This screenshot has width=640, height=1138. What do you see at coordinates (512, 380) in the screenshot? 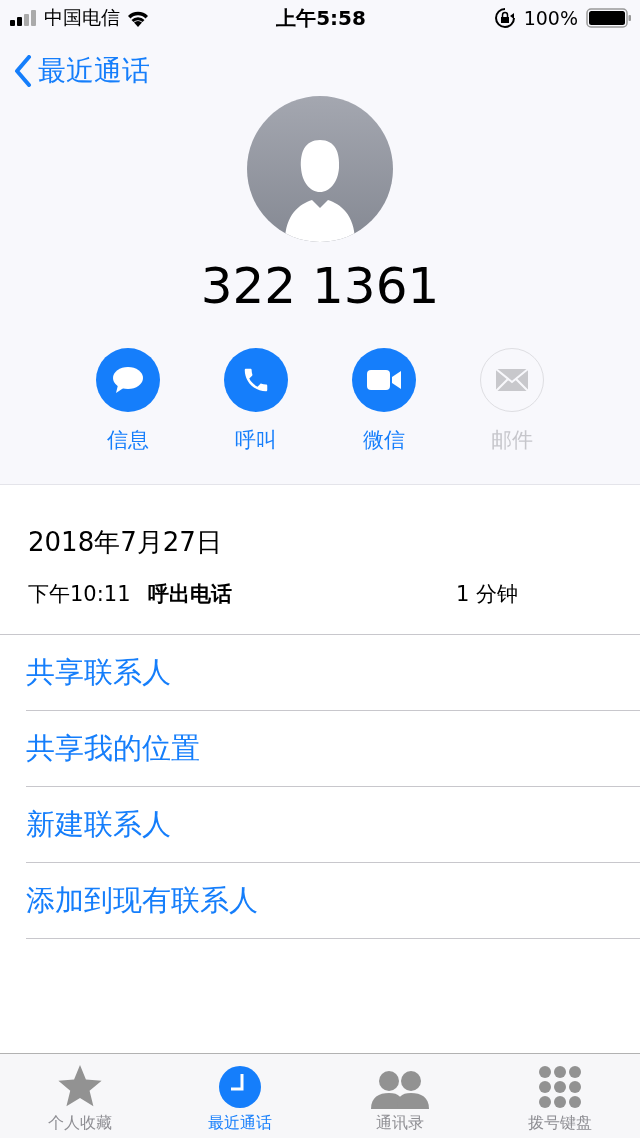
I see `envelope-icon` at bounding box center [512, 380].